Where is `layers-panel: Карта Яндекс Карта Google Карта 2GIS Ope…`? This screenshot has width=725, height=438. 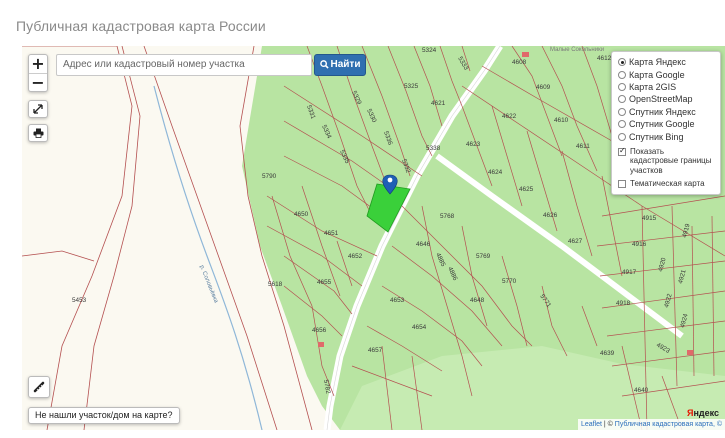
layers-panel: Карта Яндекс Карта Google Карта 2GIS Ope… is located at coordinates (666, 123).